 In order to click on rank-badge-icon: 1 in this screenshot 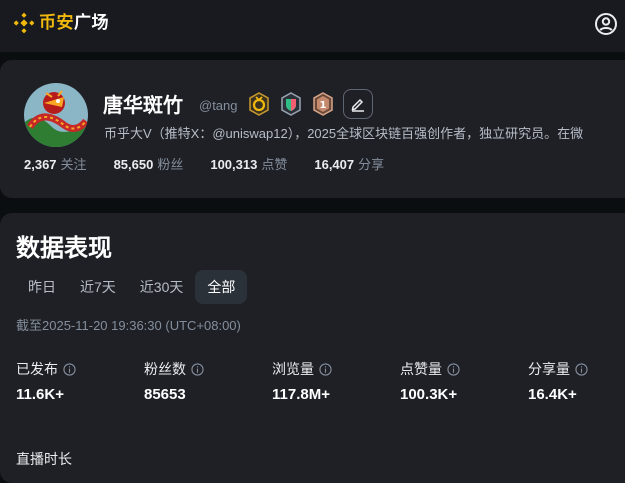, I will do `click(323, 104)`.